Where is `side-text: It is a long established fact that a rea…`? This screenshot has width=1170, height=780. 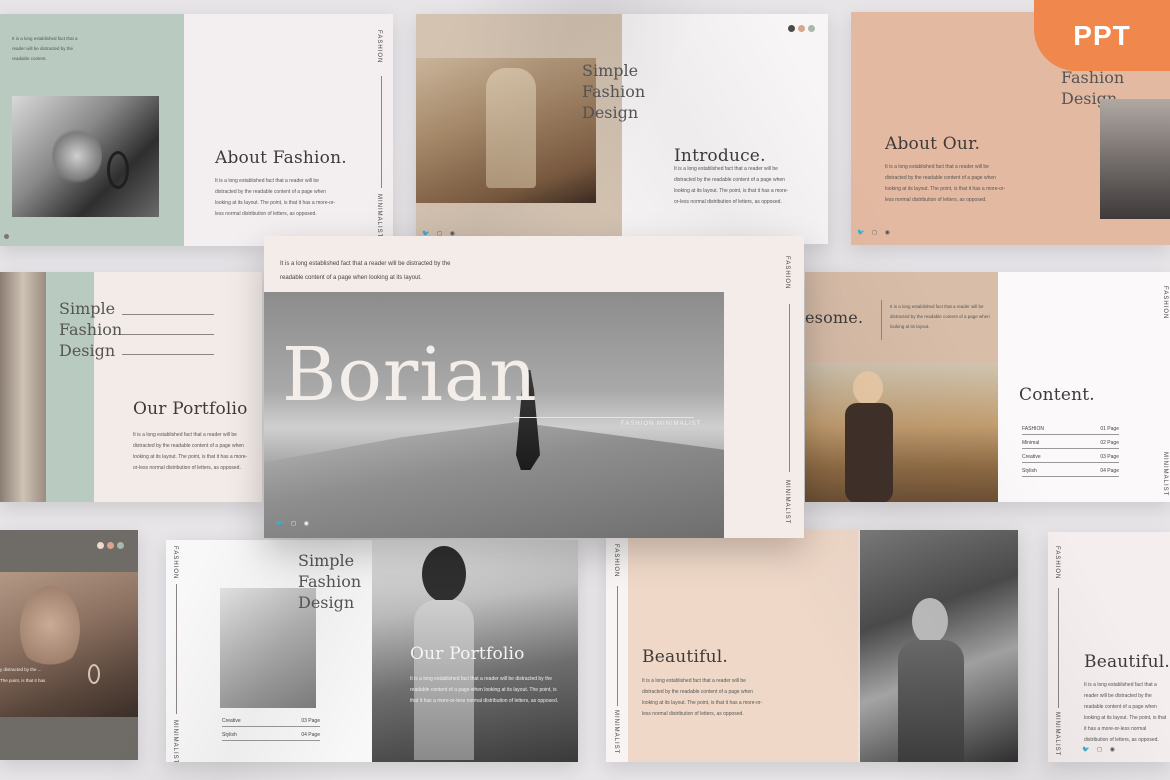
side-text: It is a long established fact that a rea… is located at coordinates (940, 316).